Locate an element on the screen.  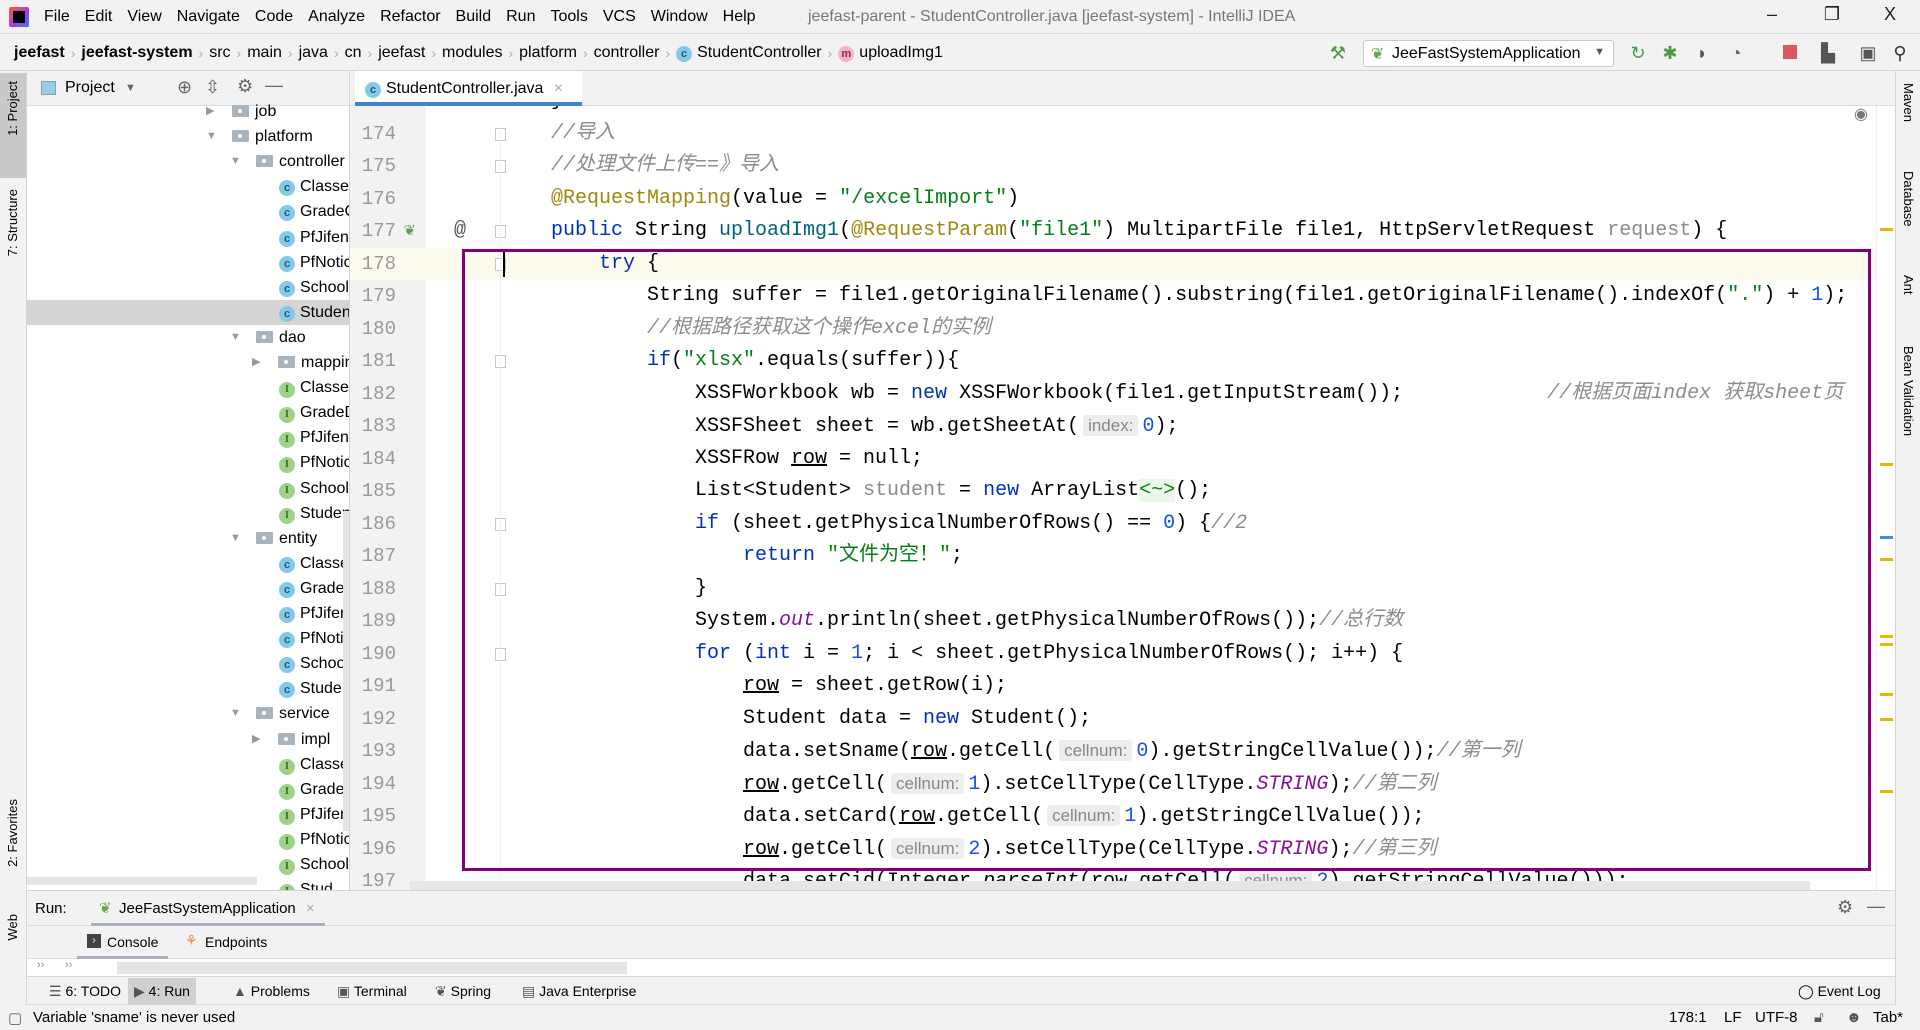
project-structure-icon: ▙ is located at coordinates (1828, 53).